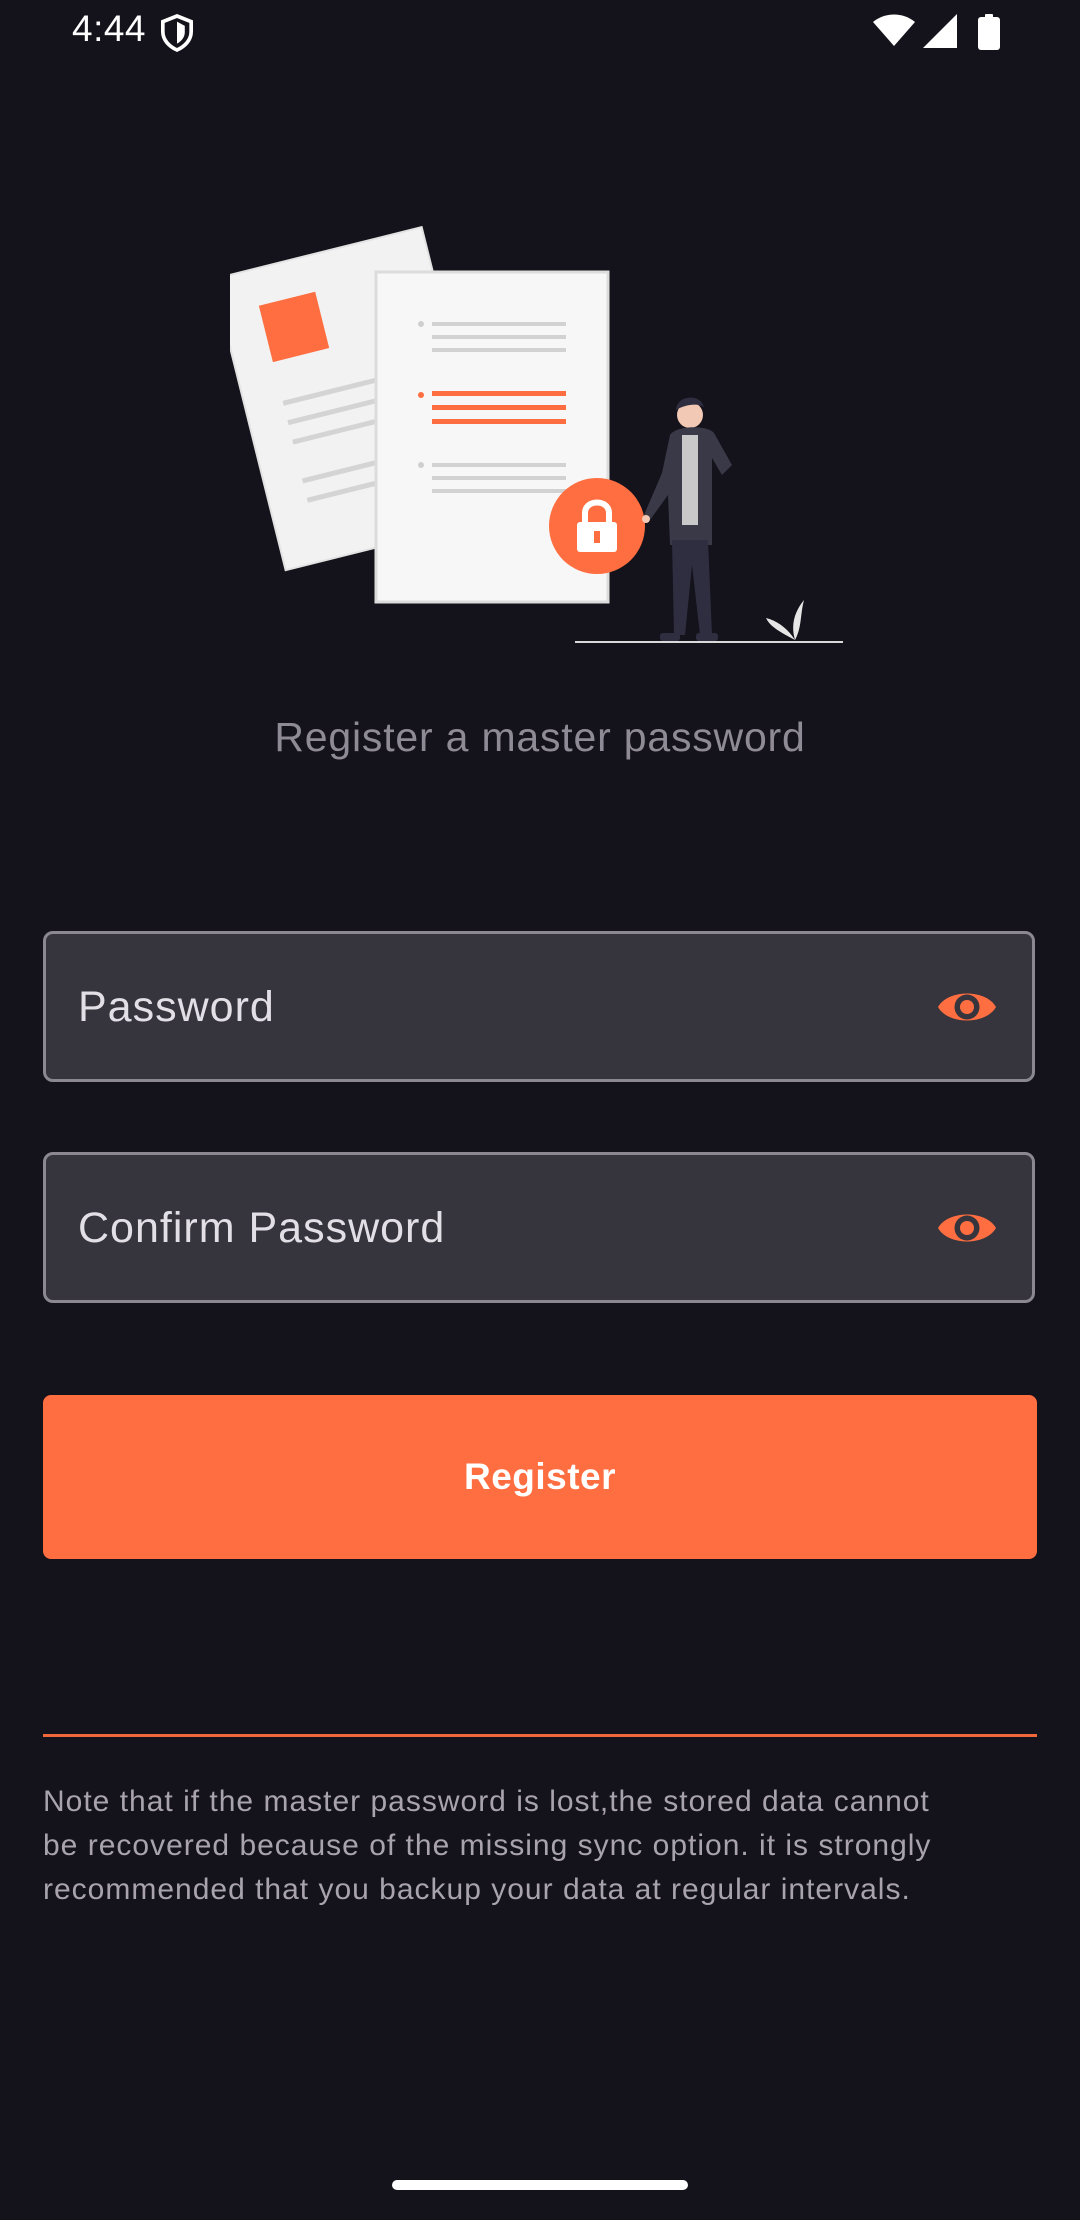  I want to click on home-indicator, so click(540, 2185).